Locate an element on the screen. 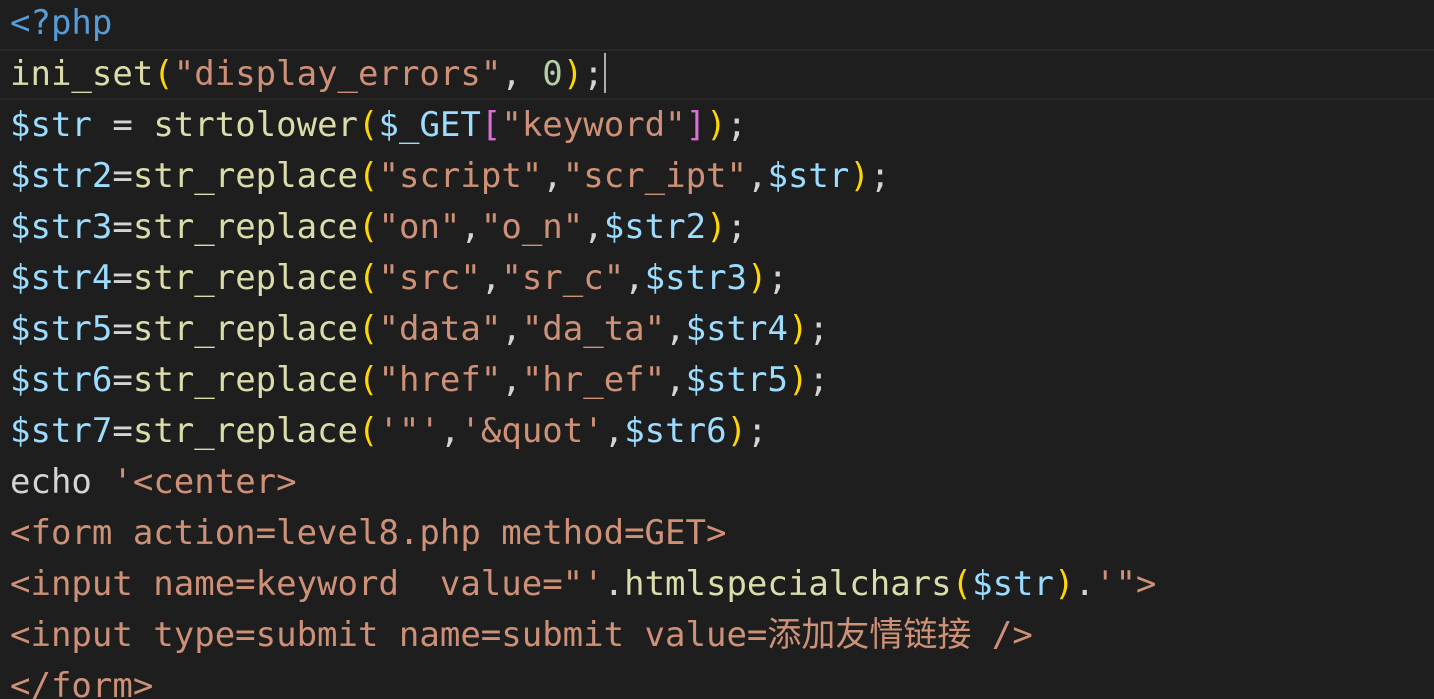 This screenshot has width=1434, height=699. code-token: $str2 is located at coordinates (61, 176).